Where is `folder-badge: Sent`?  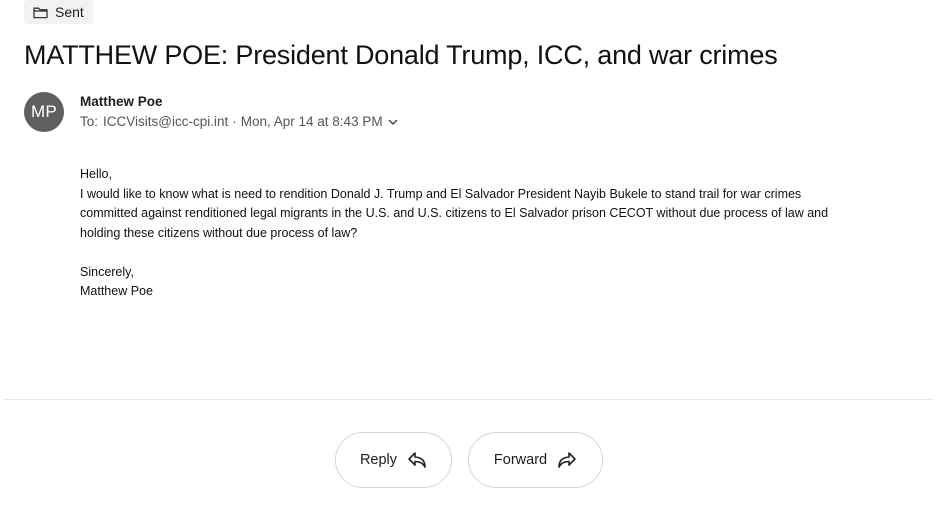
folder-badge: Sent is located at coordinates (58, 12).